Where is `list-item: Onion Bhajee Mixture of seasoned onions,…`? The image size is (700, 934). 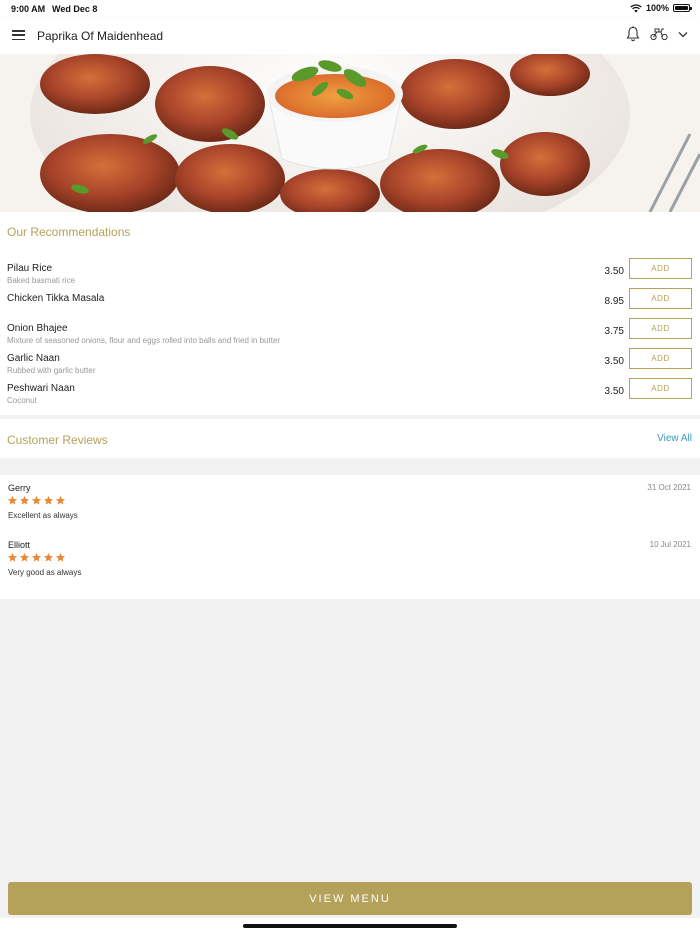
list-item: Onion Bhajee Mixture of seasoned onions,… is located at coordinates (350, 335).